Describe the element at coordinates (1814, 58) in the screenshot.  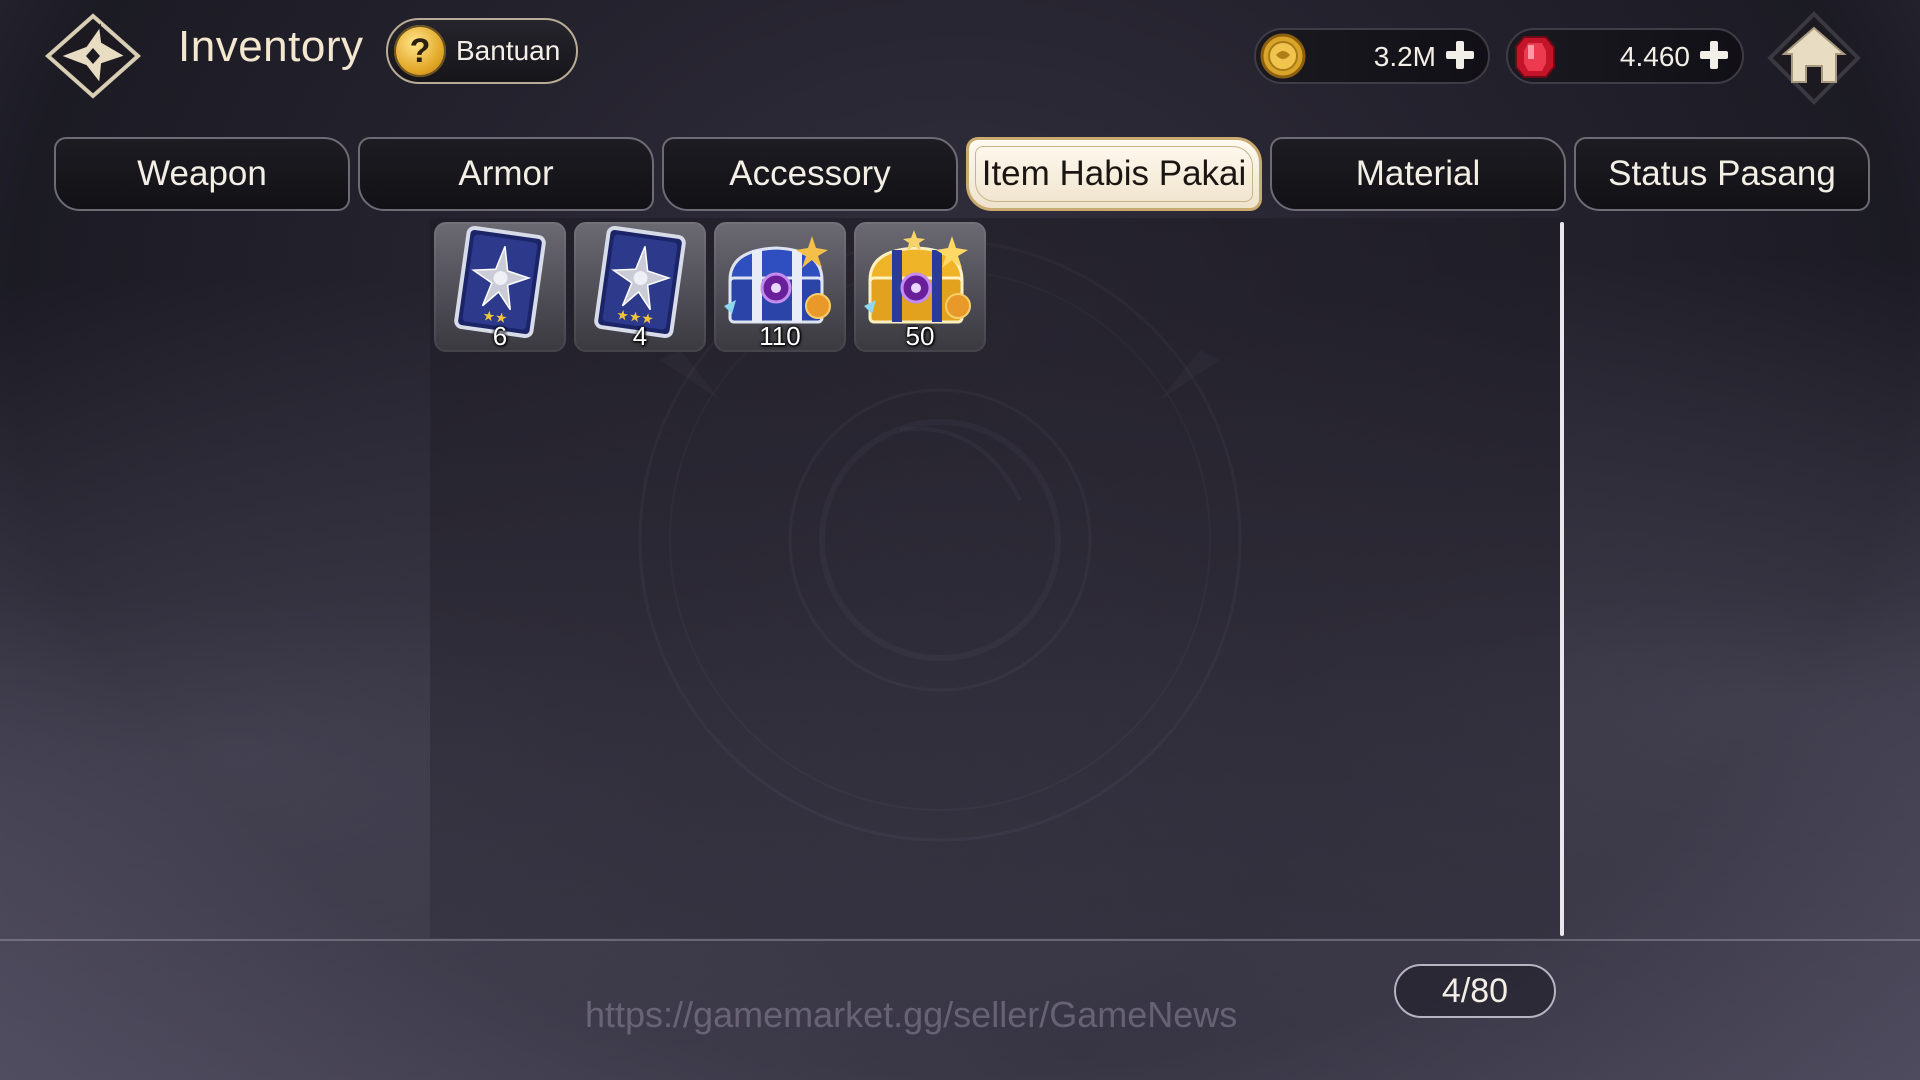
I see `home-icon` at that location.